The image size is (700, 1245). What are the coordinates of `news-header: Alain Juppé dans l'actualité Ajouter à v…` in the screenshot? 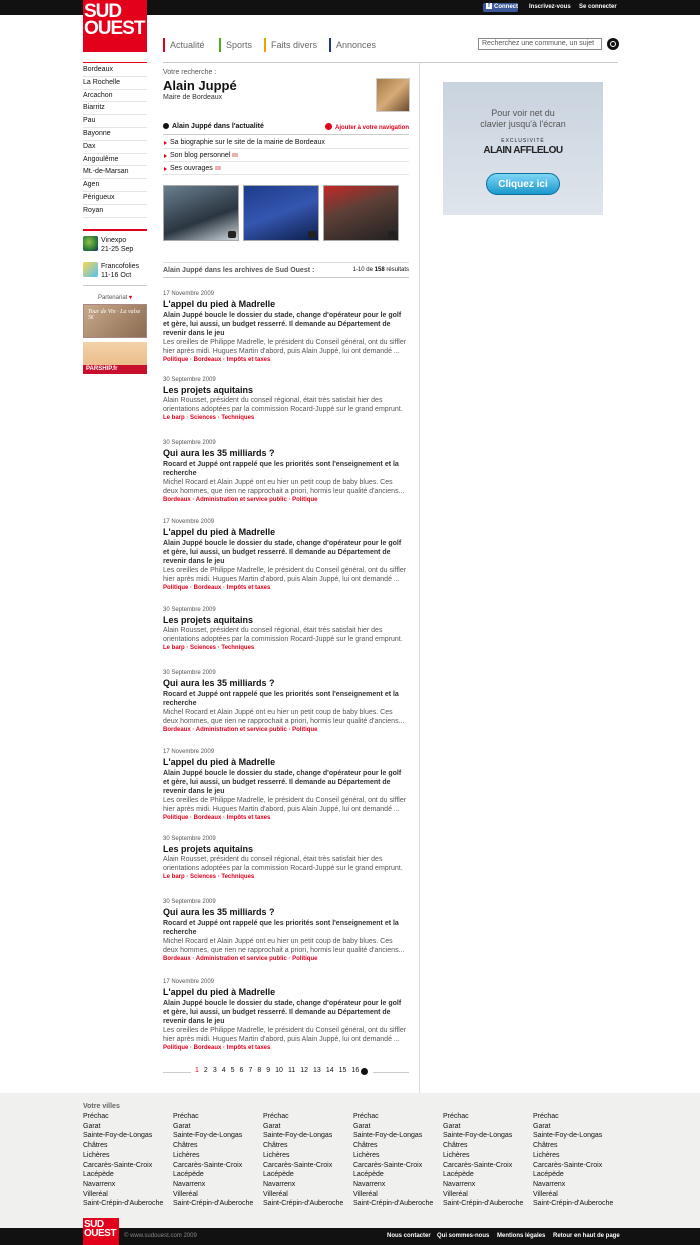 It's located at (286, 128).